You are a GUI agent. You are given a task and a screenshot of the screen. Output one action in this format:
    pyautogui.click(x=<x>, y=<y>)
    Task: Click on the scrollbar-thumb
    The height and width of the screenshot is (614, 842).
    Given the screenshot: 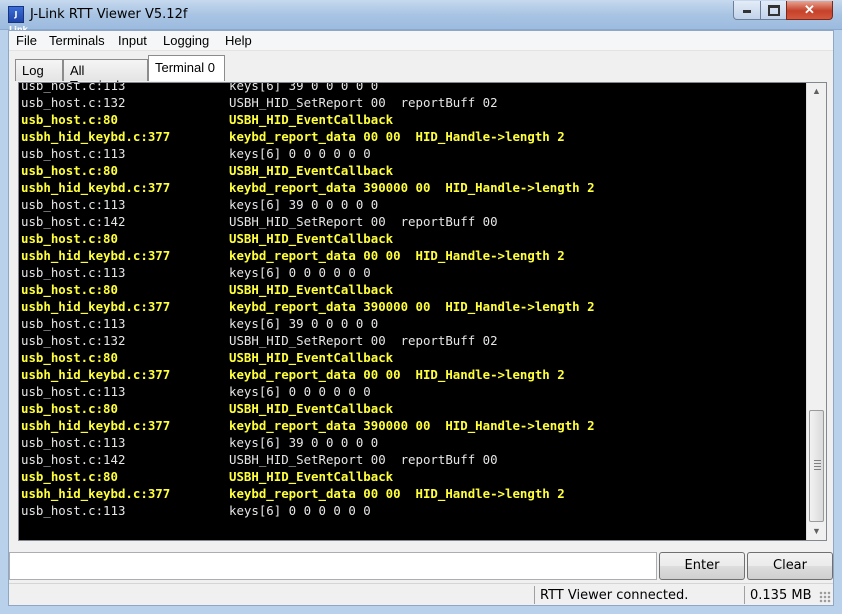 What is the action you would take?
    pyautogui.click(x=816, y=466)
    